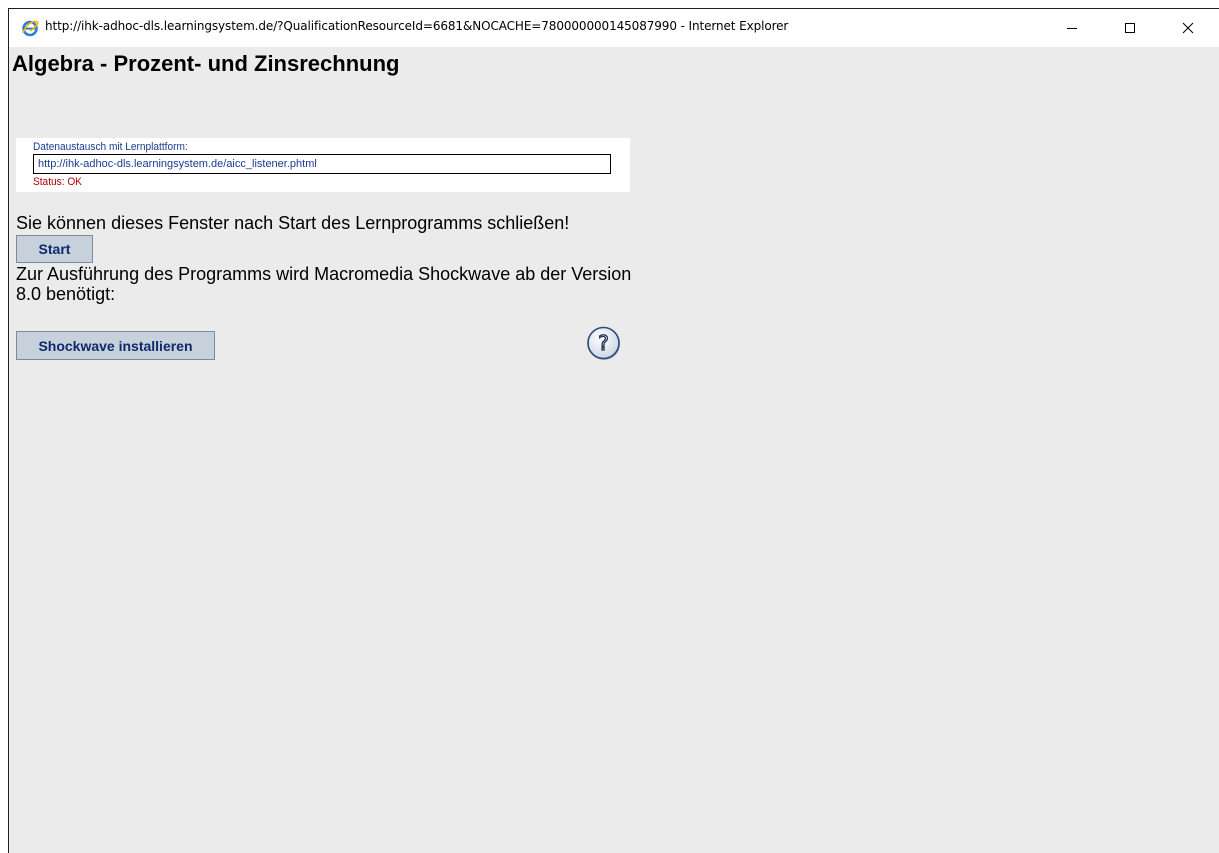 The height and width of the screenshot is (853, 1219). I want to click on close-icon, so click(1188, 28).